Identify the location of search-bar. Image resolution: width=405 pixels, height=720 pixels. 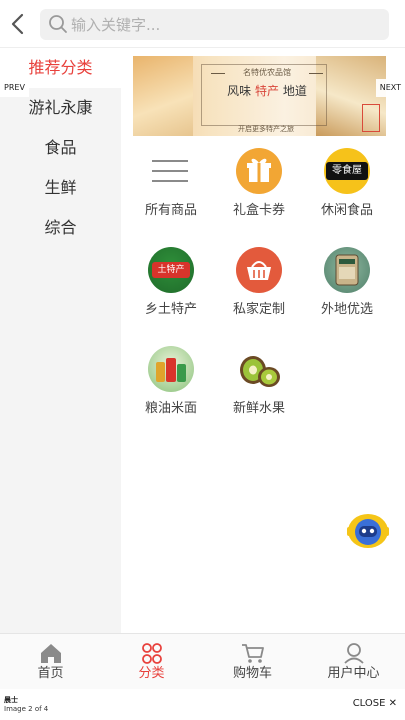
(214, 24).